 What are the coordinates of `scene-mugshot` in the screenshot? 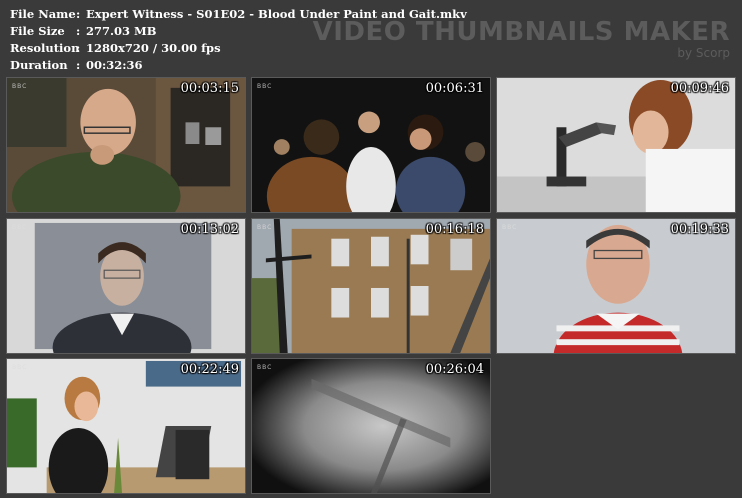 It's located at (616, 286).